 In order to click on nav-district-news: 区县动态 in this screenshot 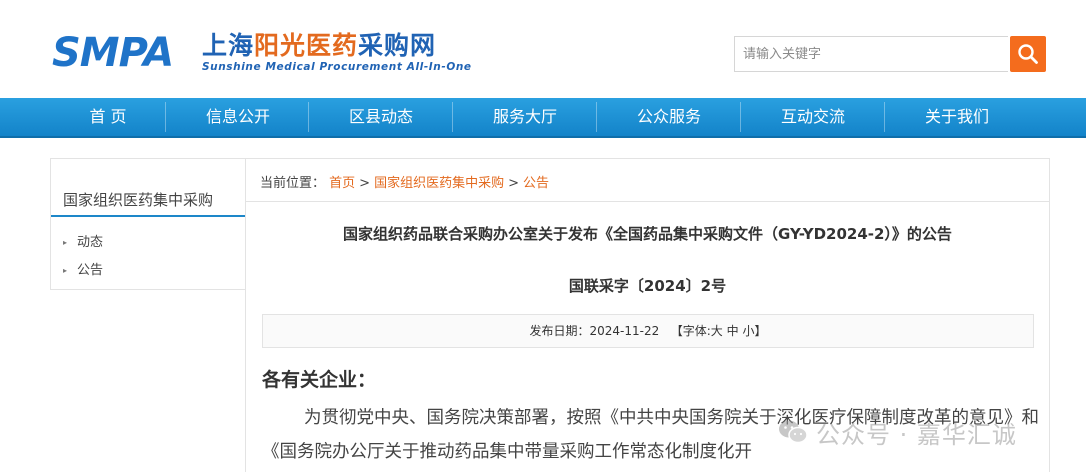, I will do `click(381, 117)`.